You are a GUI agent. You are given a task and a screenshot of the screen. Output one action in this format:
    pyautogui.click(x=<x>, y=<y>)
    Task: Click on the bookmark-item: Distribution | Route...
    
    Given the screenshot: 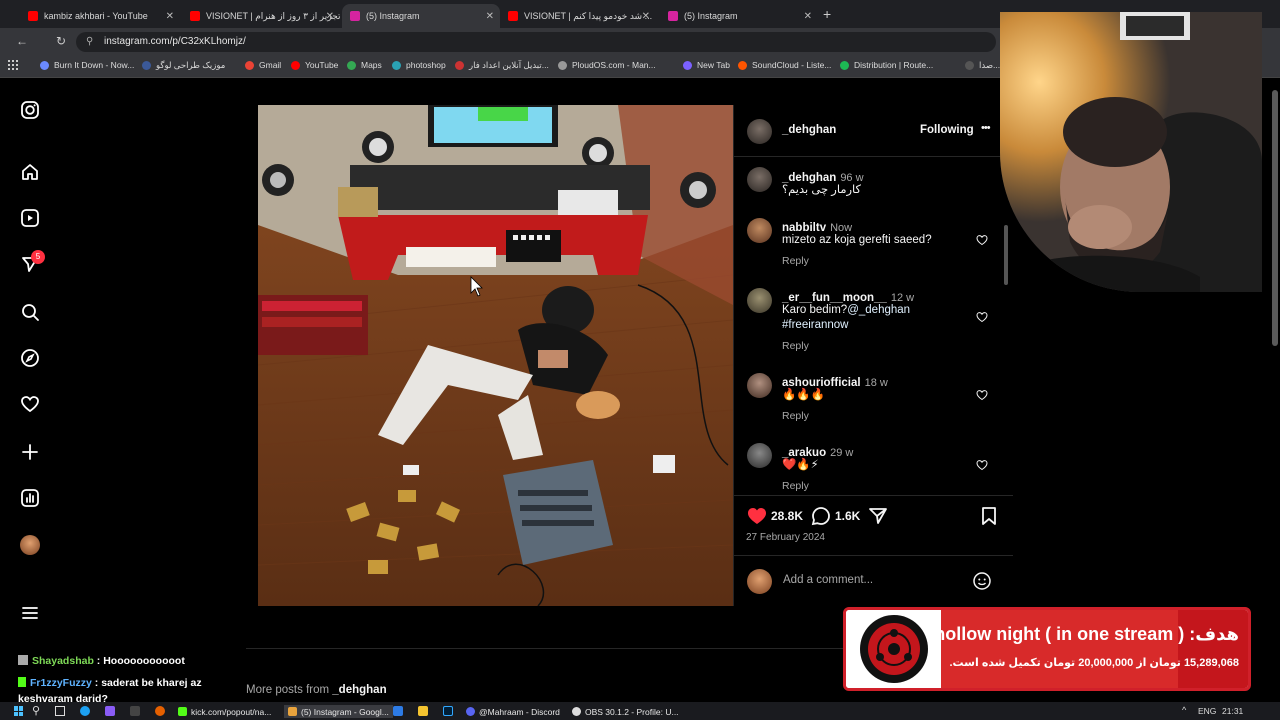 What is the action you would take?
    pyautogui.click(x=886, y=65)
    